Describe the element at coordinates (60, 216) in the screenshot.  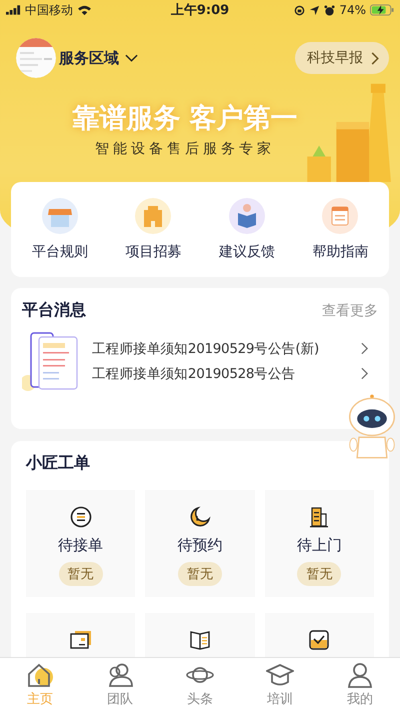
I see `storefront-icon` at that location.